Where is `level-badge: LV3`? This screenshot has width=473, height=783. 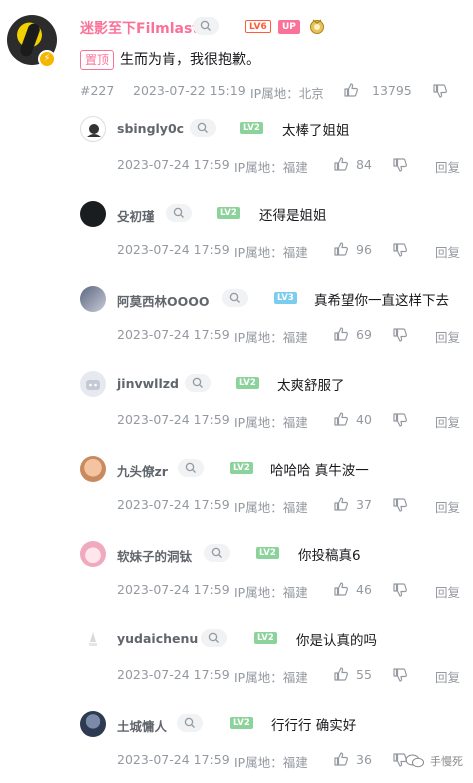 level-badge: LV3 is located at coordinates (285, 298).